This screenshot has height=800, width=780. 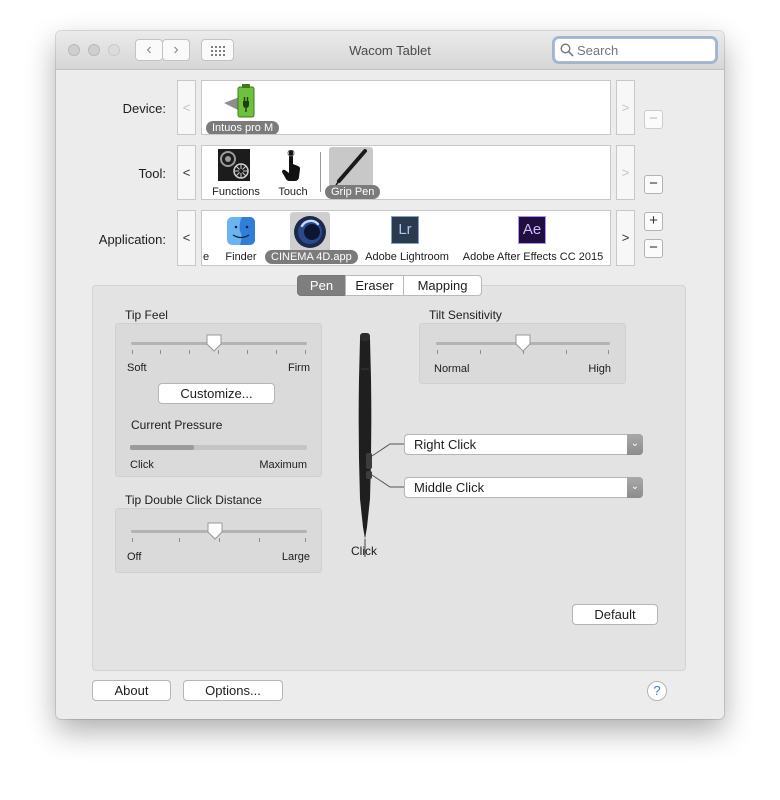 What do you see at coordinates (523, 444) in the screenshot?
I see `upper-button-popup: Right Click ⌄` at bounding box center [523, 444].